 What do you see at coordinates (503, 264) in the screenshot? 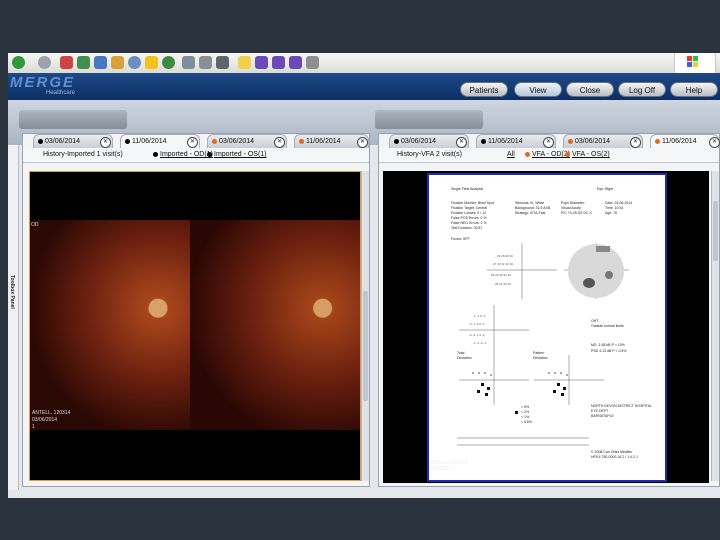
I see `svg-text: 27 30 31 32 30` at bounding box center [503, 264].